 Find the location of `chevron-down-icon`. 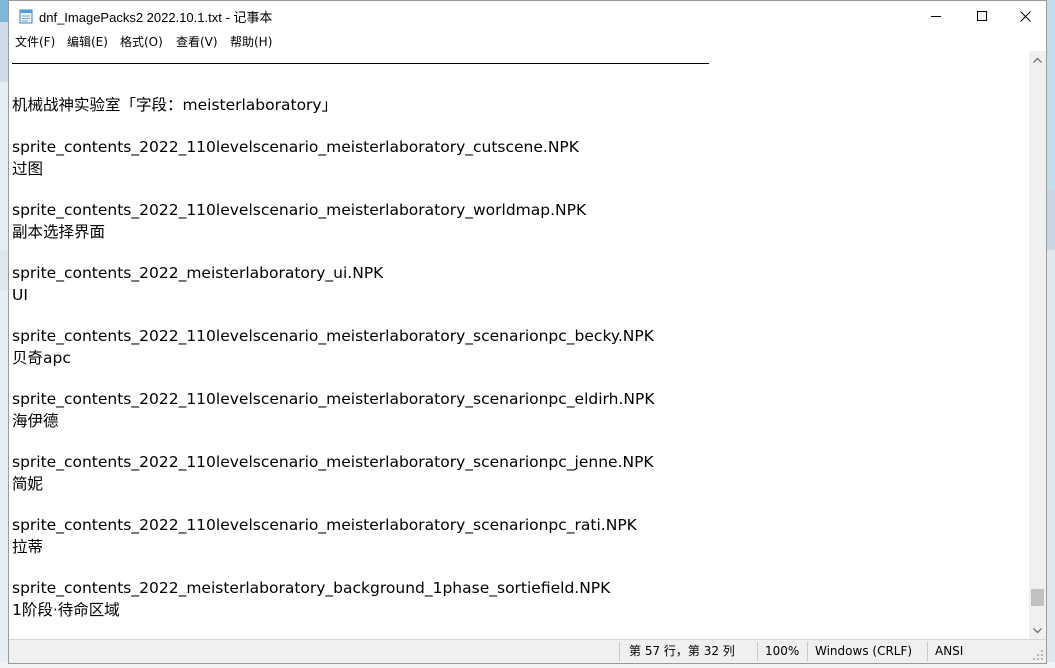

chevron-down-icon is located at coordinates (1037, 630).